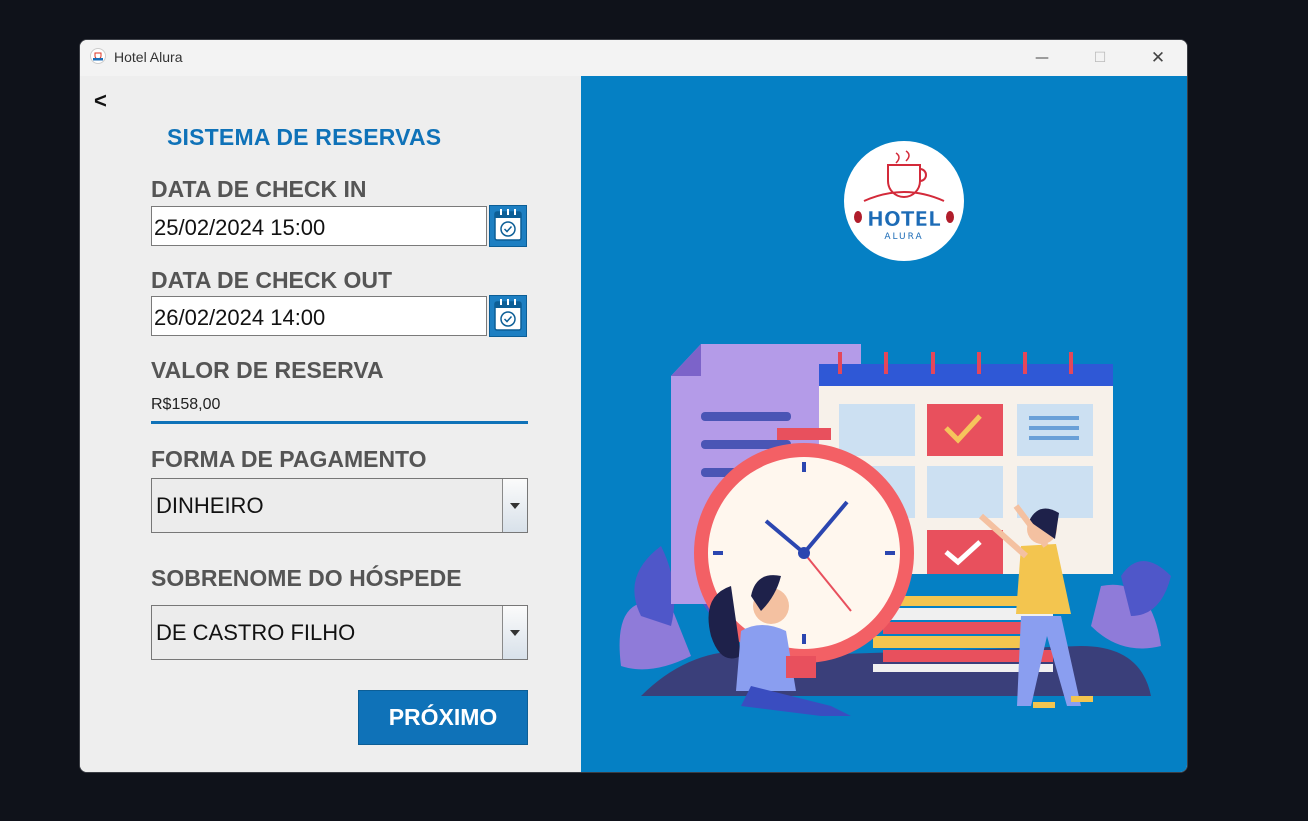  Describe the element at coordinates (339, 422) in the screenshot. I see `valor-underline` at that location.